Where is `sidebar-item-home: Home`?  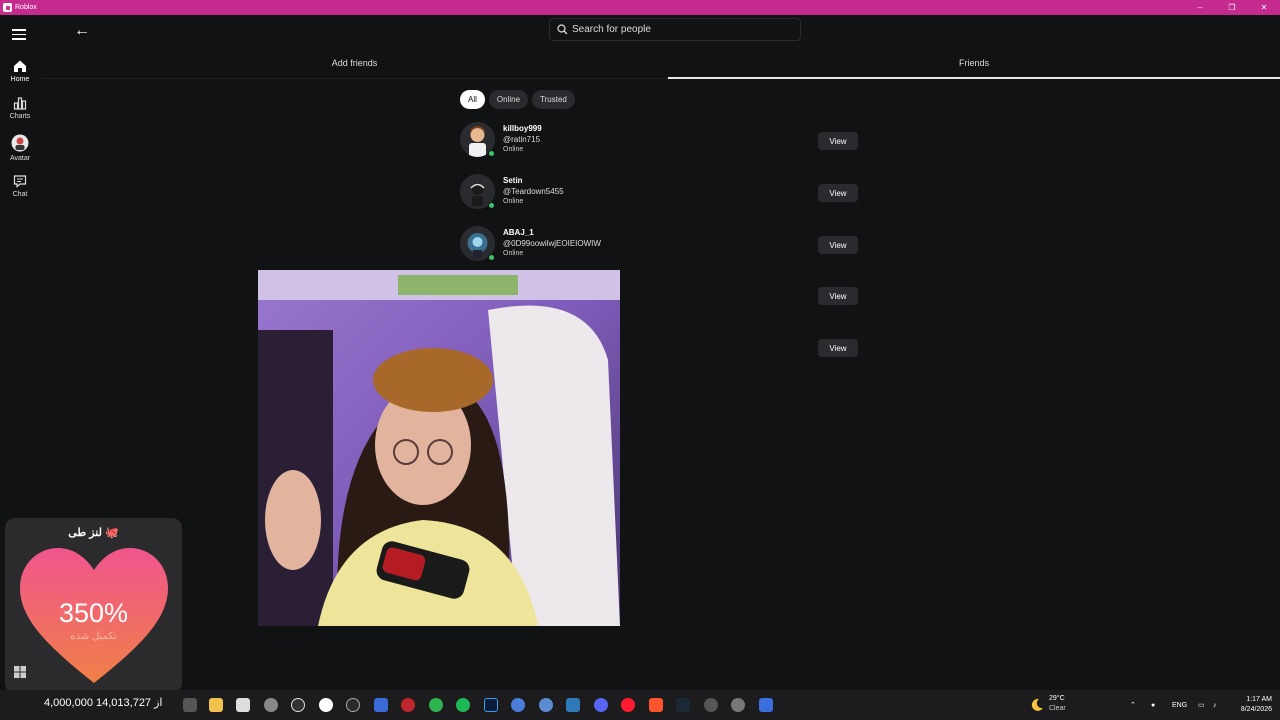
sidebar-item-home: Home is located at coordinates (20, 71).